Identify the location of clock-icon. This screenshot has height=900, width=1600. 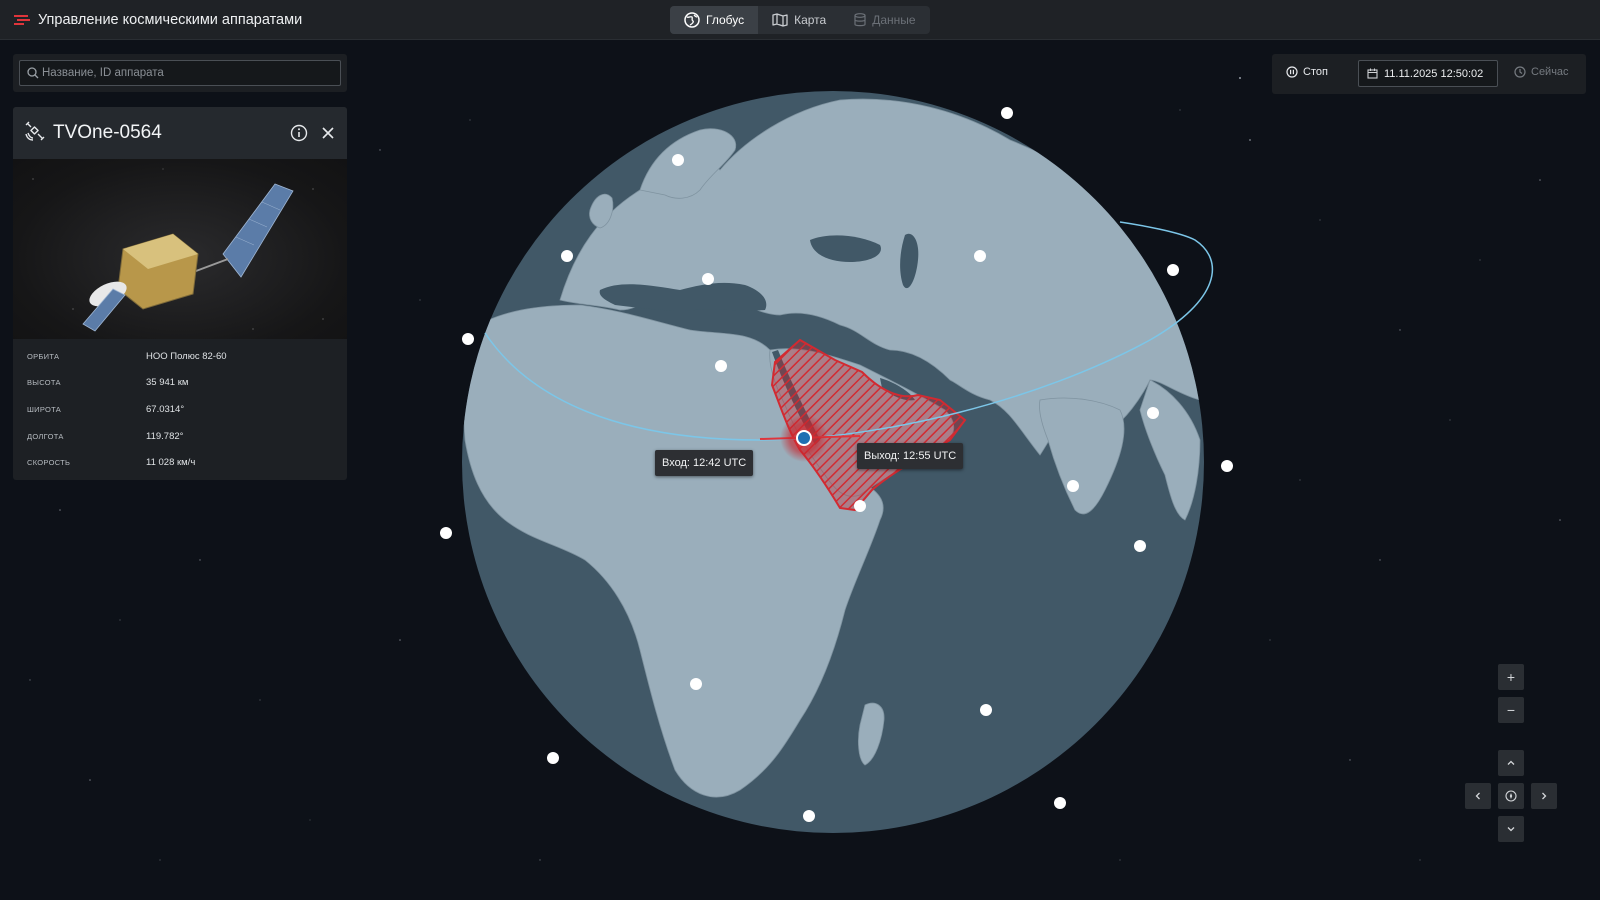
(1520, 72).